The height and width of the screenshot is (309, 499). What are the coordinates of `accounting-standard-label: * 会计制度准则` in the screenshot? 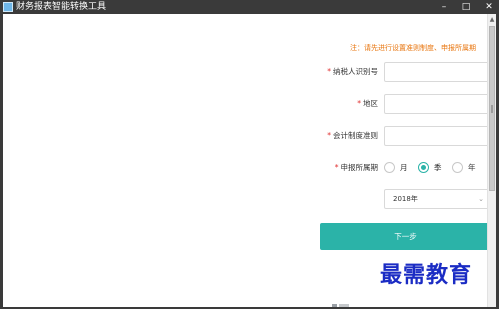 It's located at (345, 136).